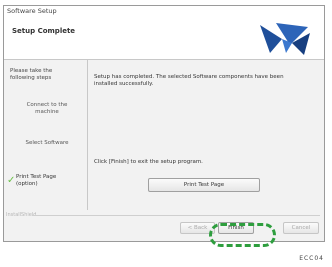  I want to click on window-title: Software Setup, so click(164, 11).